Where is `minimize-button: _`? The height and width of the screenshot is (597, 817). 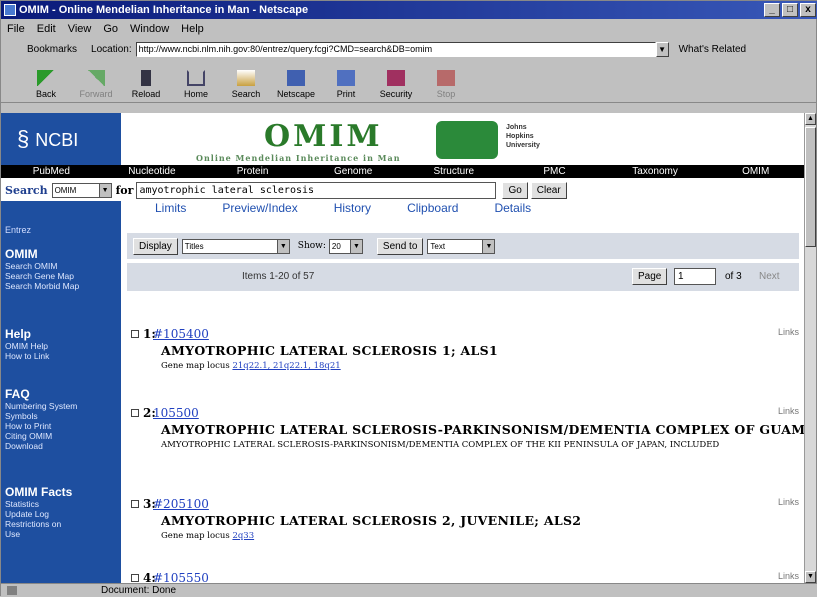 minimize-button: _ is located at coordinates (772, 10).